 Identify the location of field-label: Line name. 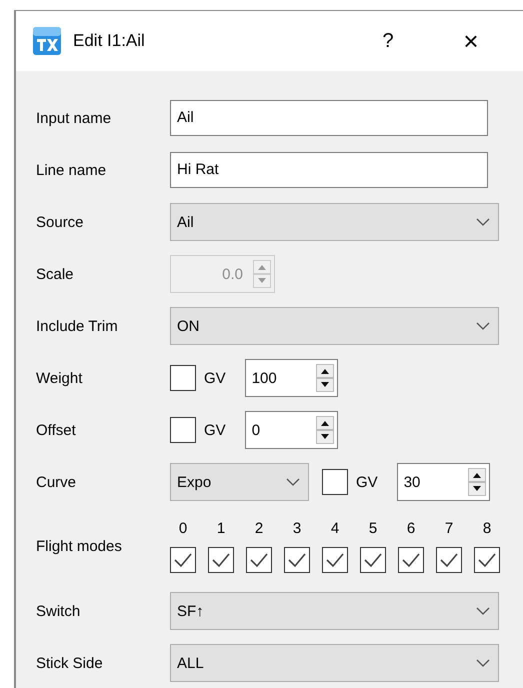
(72, 170).